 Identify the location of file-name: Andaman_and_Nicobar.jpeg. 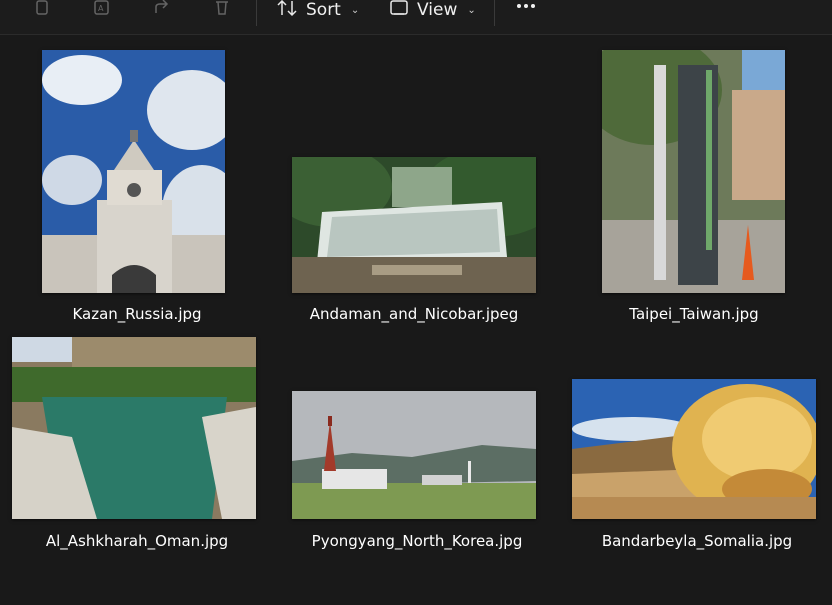
(414, 314).